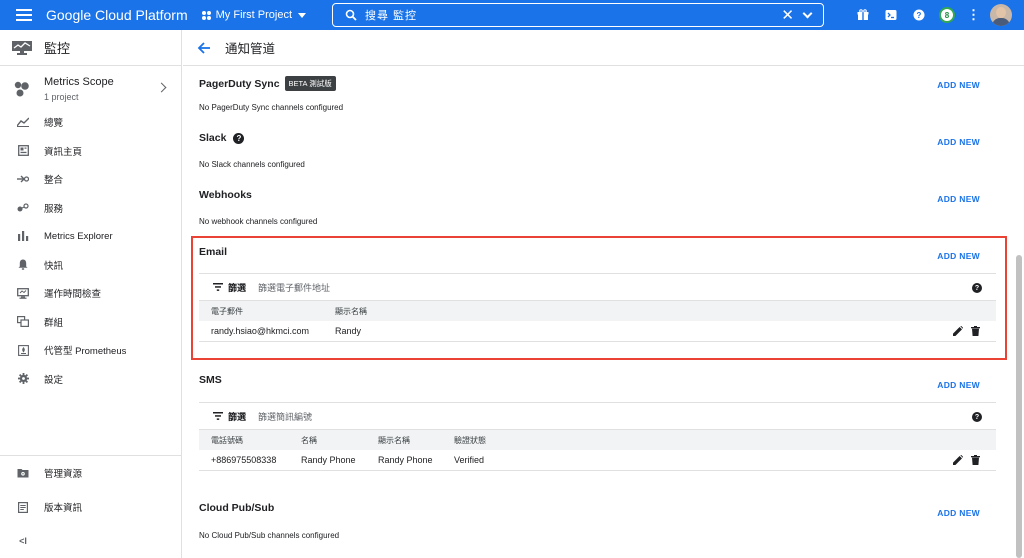 The height and width of the screenshot is (558, 1024). I want to click on integration-icon, so click(23, 179).